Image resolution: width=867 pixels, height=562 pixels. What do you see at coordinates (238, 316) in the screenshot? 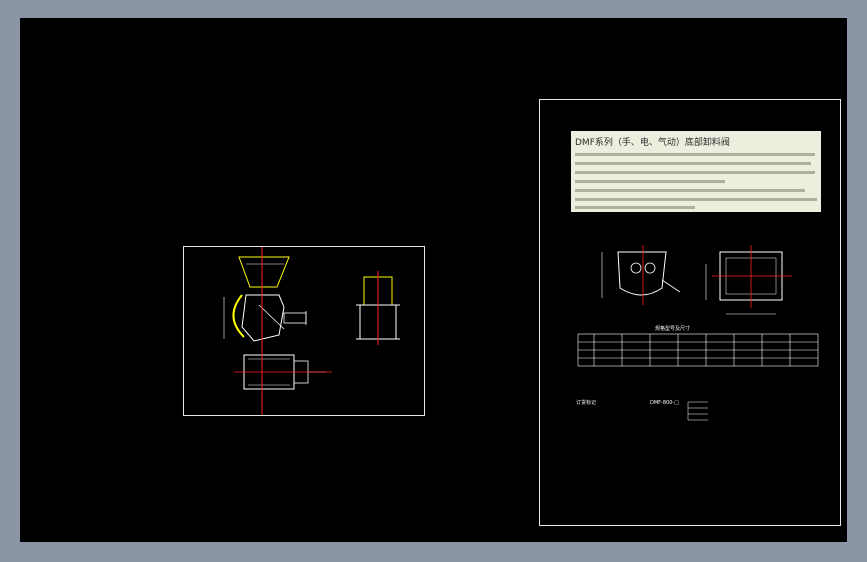
I see `sector-gate-arc` at bounding box center [238, 316].